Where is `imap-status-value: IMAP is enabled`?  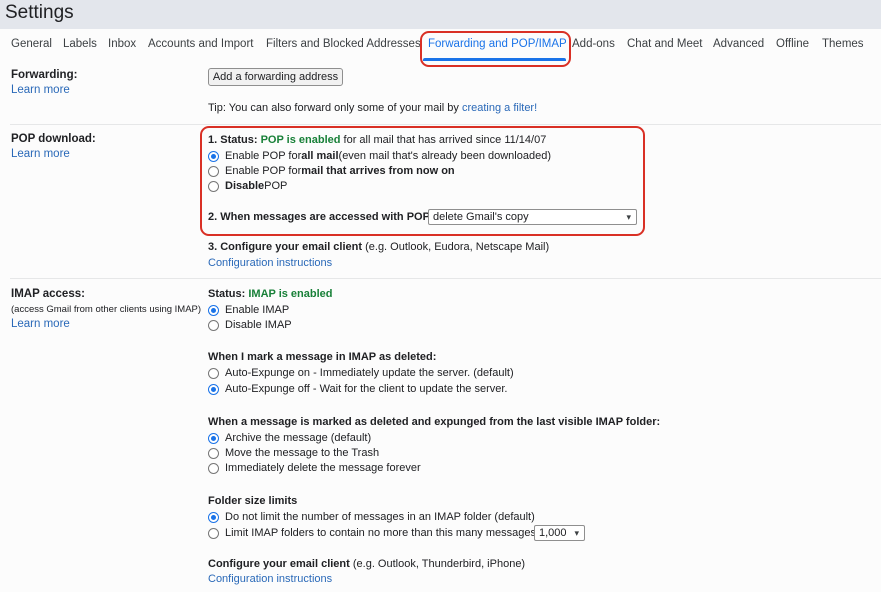
imap-status-value: IMAP is enabled is located at coordinates (290, 294).